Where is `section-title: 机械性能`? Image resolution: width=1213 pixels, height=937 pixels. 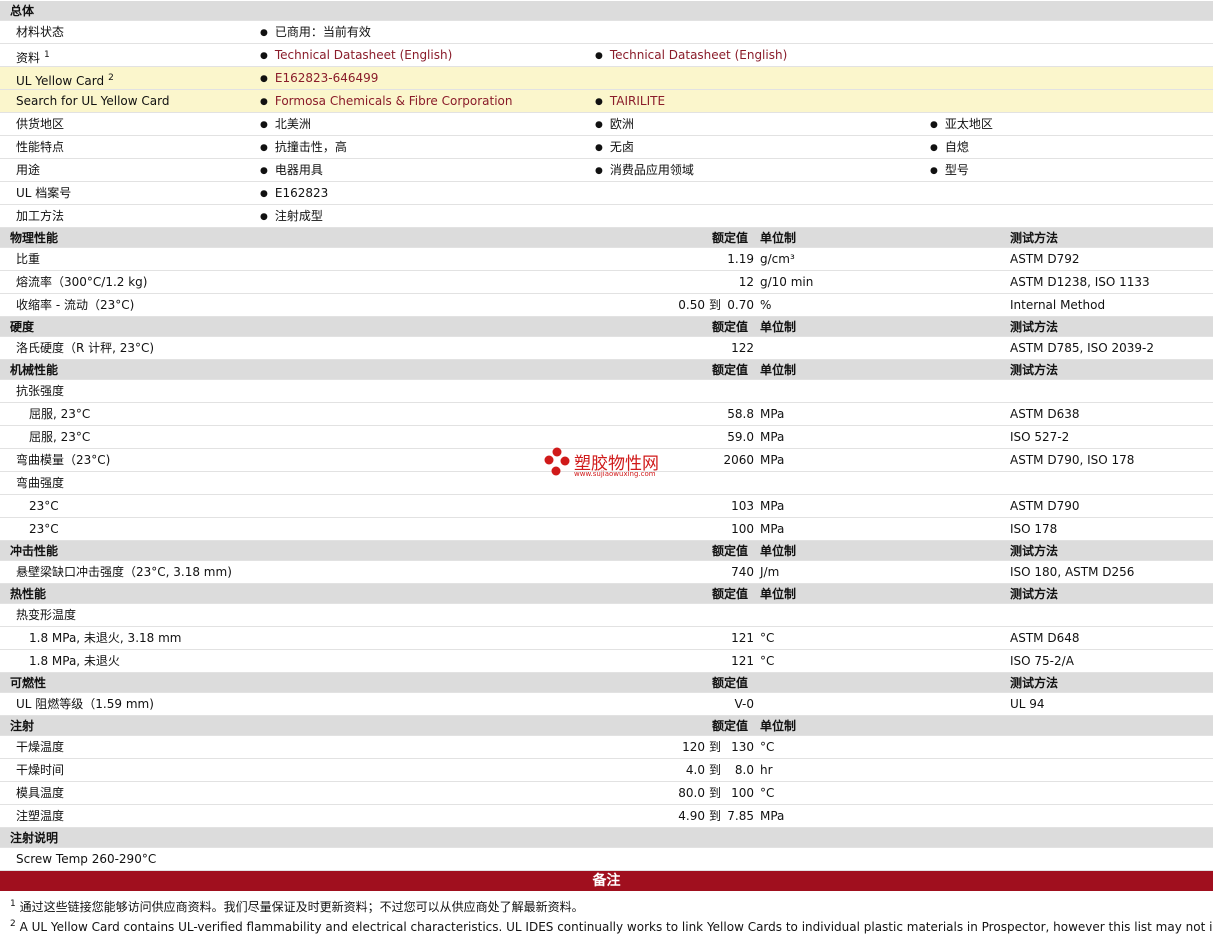 section-title: 机械性能 is located at coordinates (34, 370).